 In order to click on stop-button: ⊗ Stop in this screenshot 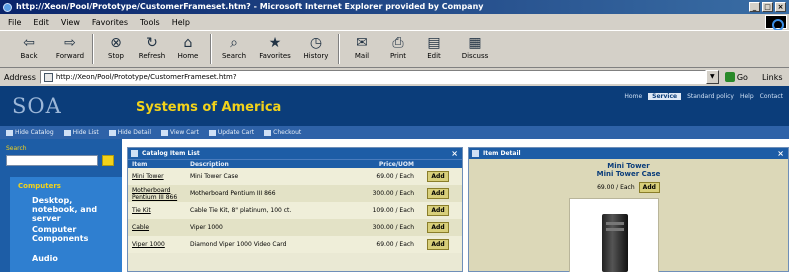, I will do `click(116, 47)`.